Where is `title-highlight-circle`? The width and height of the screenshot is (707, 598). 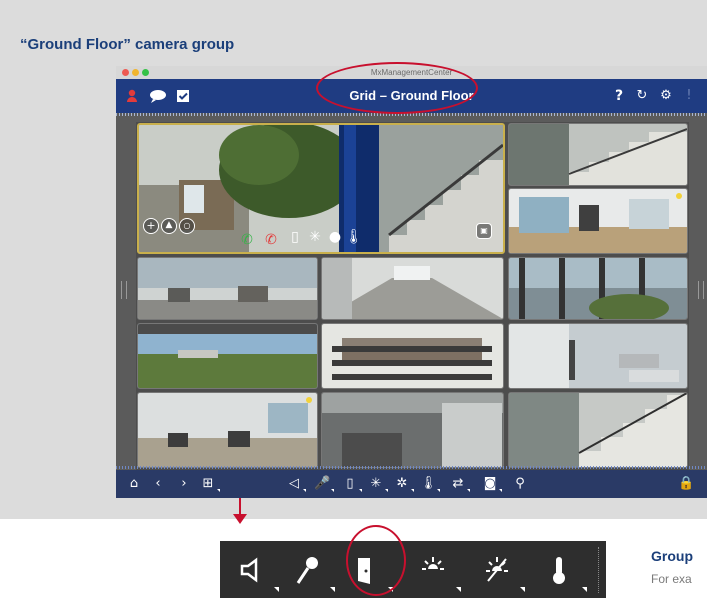
title-highlight-circle is located at coordinates (397, 88).